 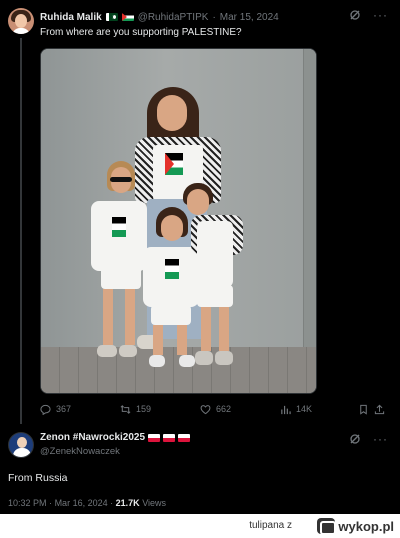 I want to click on repost-icon, so click(x=125, y=409).